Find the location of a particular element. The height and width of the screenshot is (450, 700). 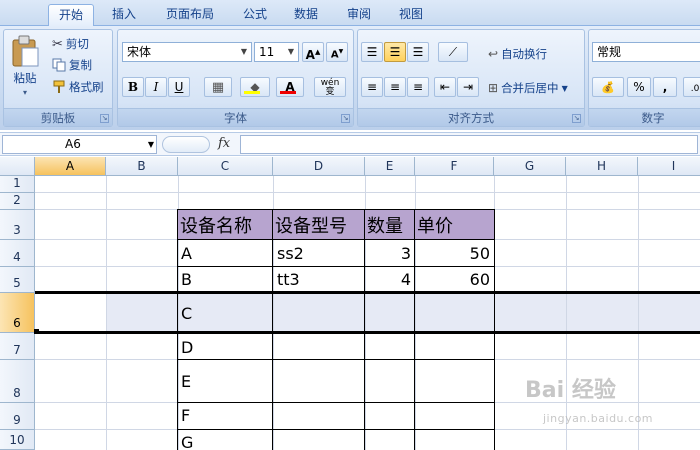

increase-indent-icon: ⇥ is located at coordinates (468, 87).